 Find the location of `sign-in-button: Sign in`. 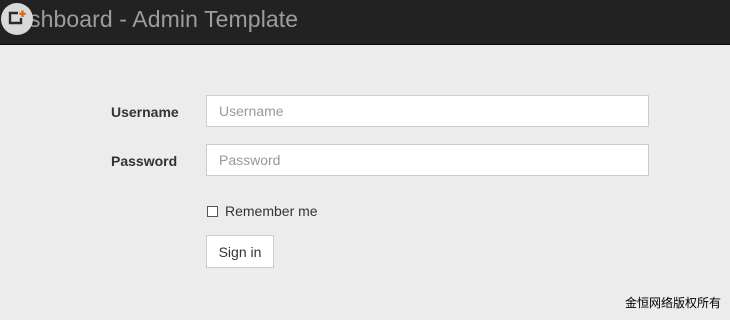

sign-in-button: Sign in is located at coordinates (240, 251).